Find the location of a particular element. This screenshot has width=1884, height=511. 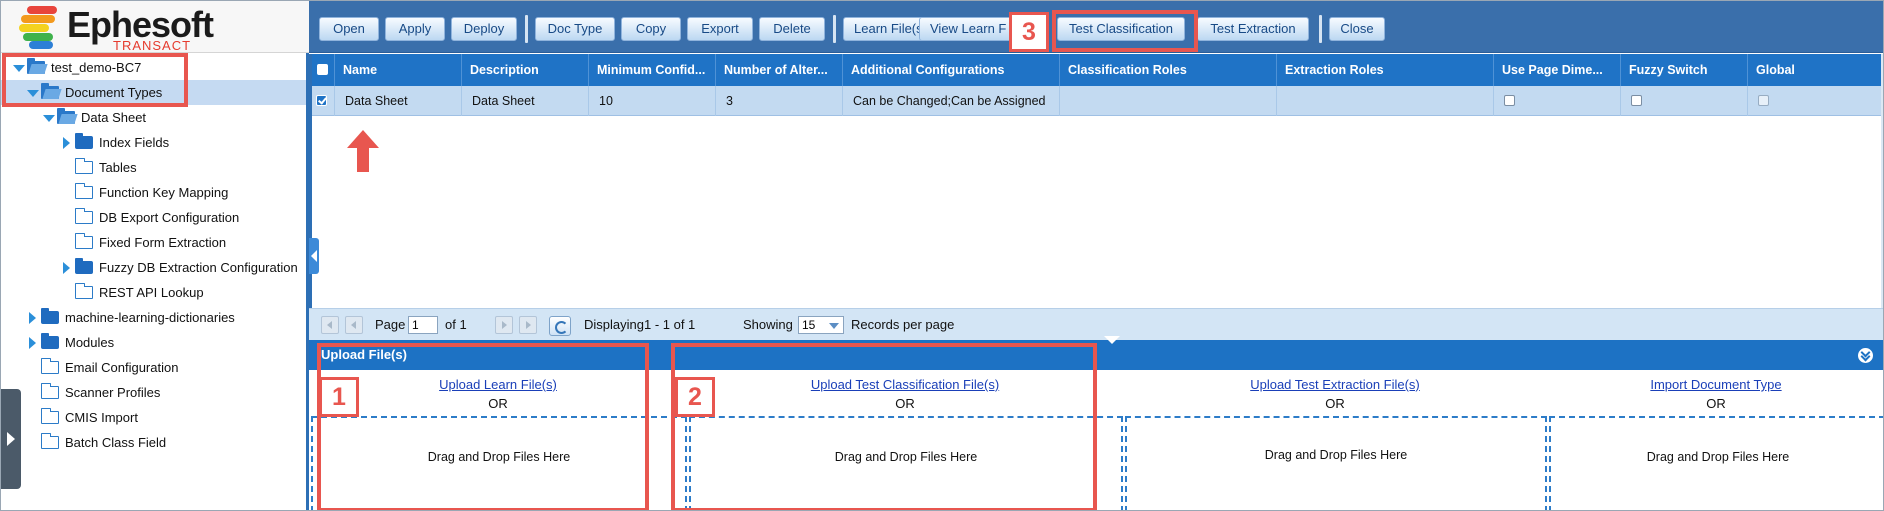

tree-node: Data Sheet is located at coordinates (153, 117).